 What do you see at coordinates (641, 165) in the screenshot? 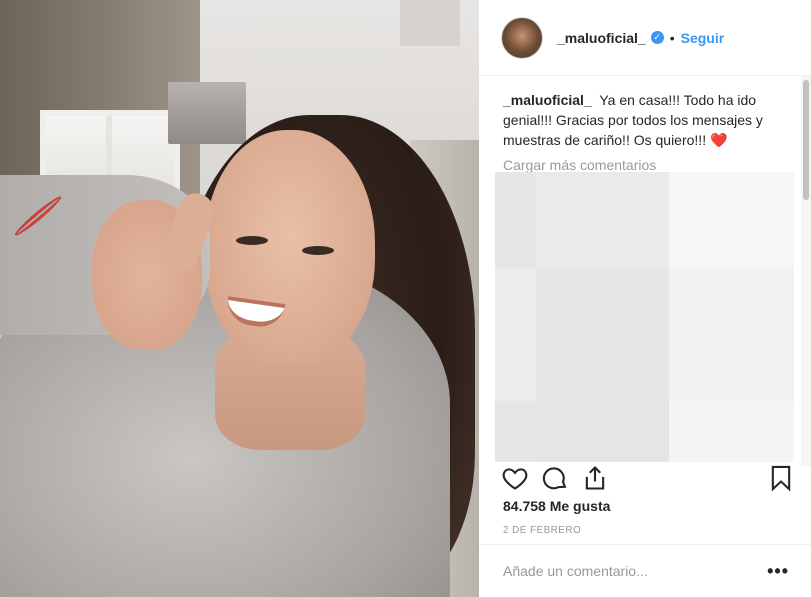
I see `load-more-comments-button: Cargar más comentarios` at bounding box center [641, 165].